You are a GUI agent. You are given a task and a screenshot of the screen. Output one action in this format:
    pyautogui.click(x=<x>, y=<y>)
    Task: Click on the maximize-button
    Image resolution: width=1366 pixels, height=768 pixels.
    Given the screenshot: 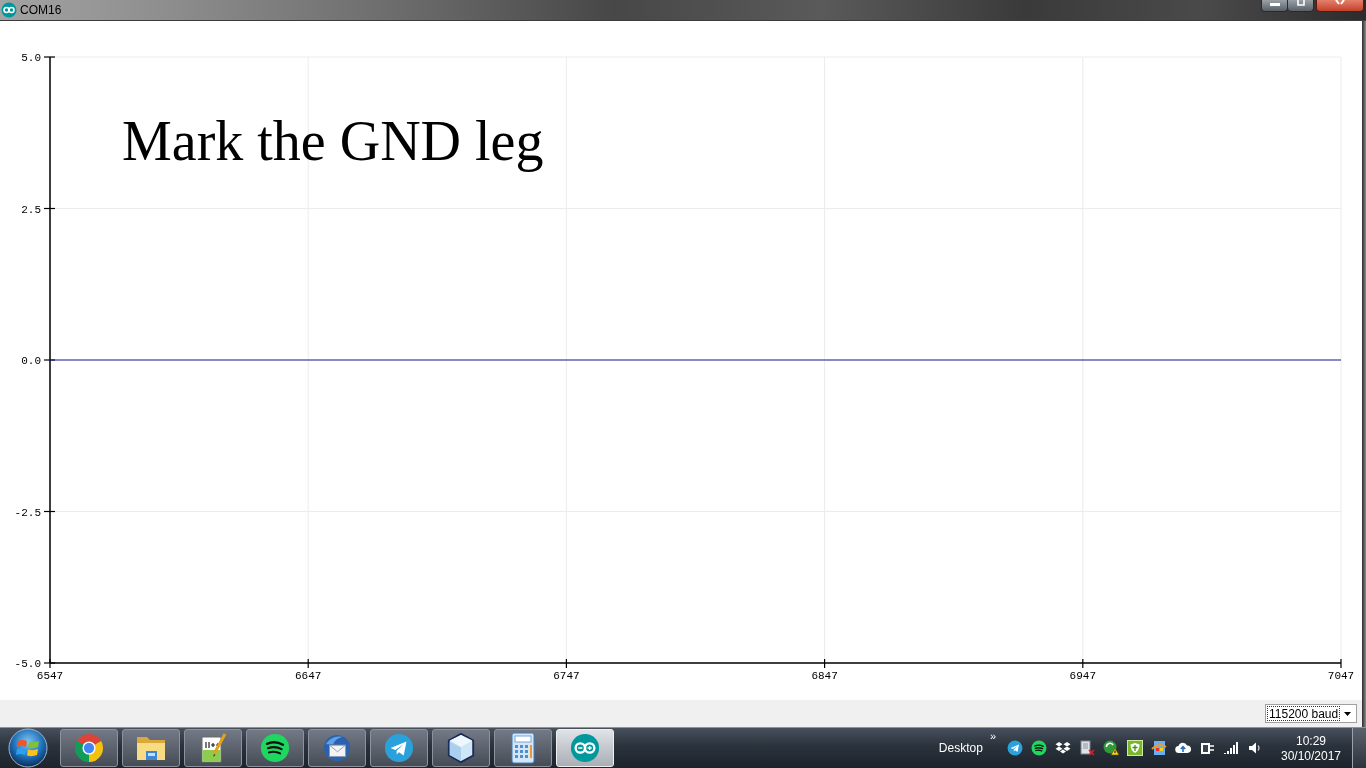 What is the action you would take?
    pyautogui.click(x=1301, y=6)
    